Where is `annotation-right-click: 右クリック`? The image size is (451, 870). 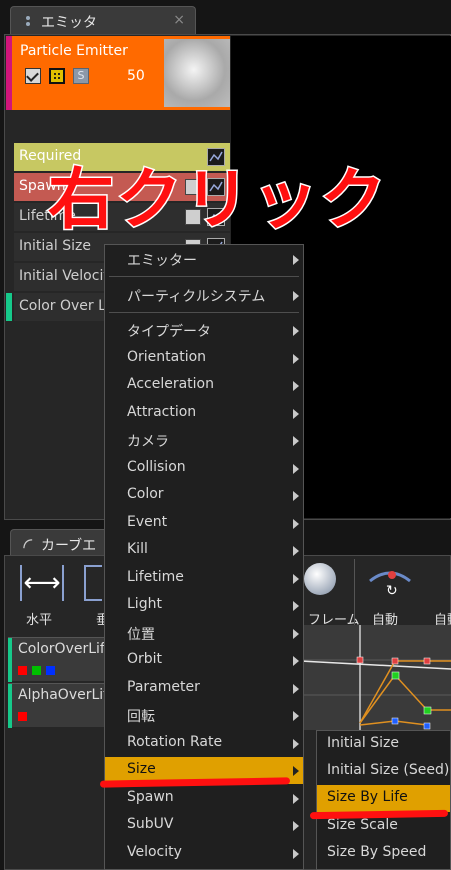
annotation-right-click: 右クリック is located at coordinates (217, 200).